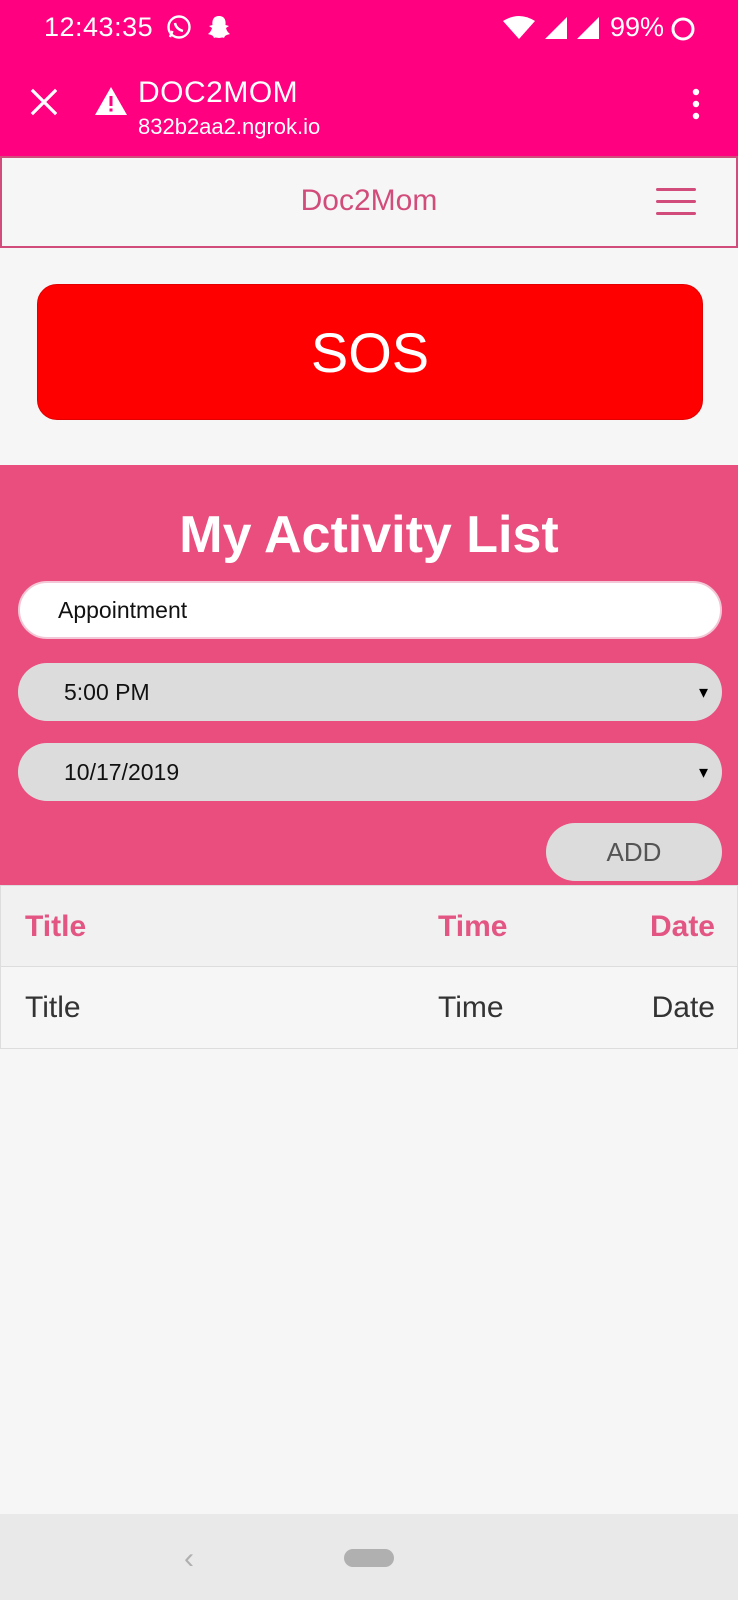 This screenshot has width=738, height=1600. What do you see at coordinates (44, 102) in the screenshot?
I see `close-icon` at bounding box center [44, 102].